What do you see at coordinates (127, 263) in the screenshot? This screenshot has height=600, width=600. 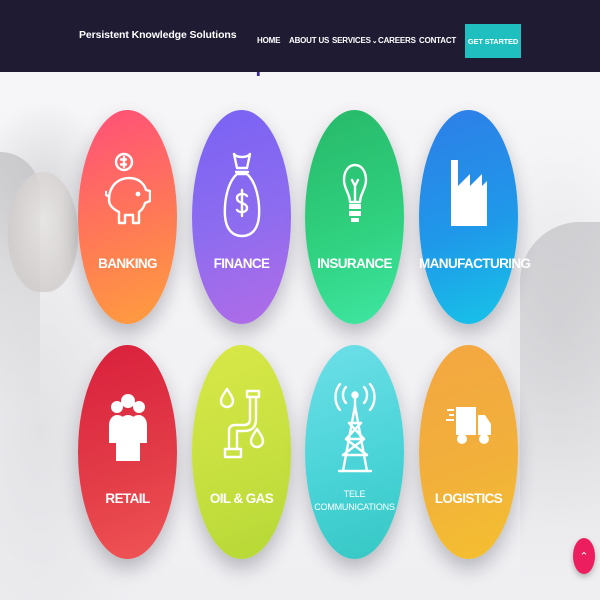 I see `tile-banking-label: BANKING` at bounding box center [127, 263].